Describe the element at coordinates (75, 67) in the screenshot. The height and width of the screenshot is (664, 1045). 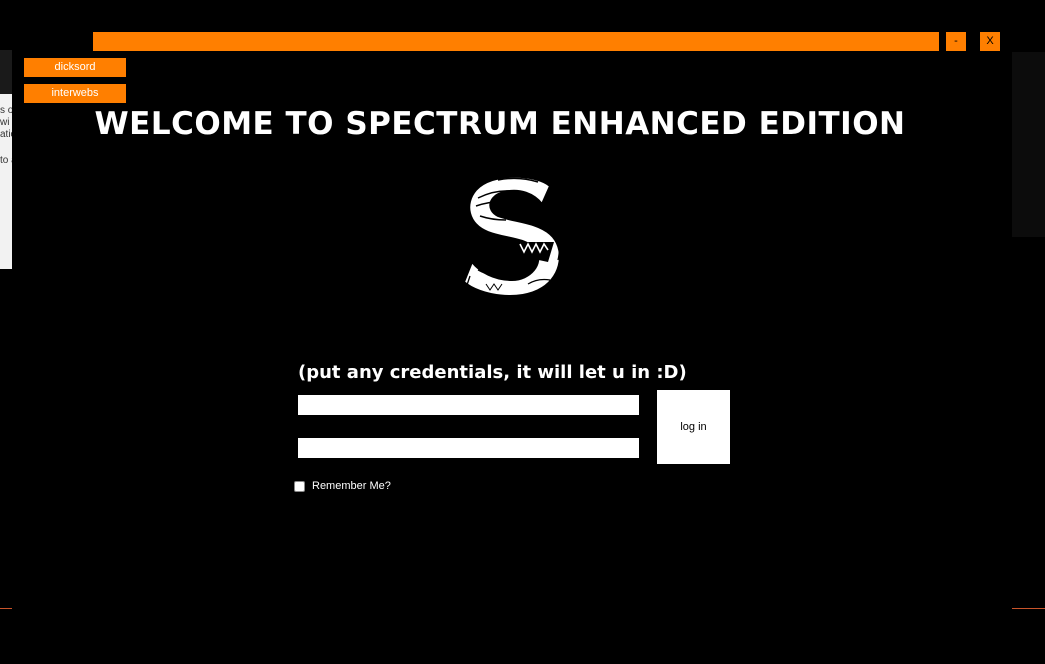
I see `dicksord-button: dicksord` at that location.